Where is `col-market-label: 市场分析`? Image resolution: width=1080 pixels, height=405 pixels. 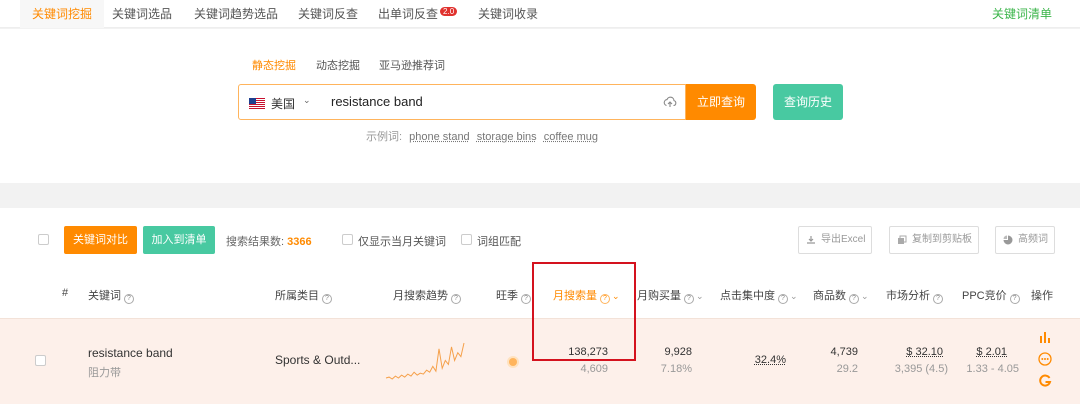 col-market-label: 市场分析 is located at coordinates (908, 296).